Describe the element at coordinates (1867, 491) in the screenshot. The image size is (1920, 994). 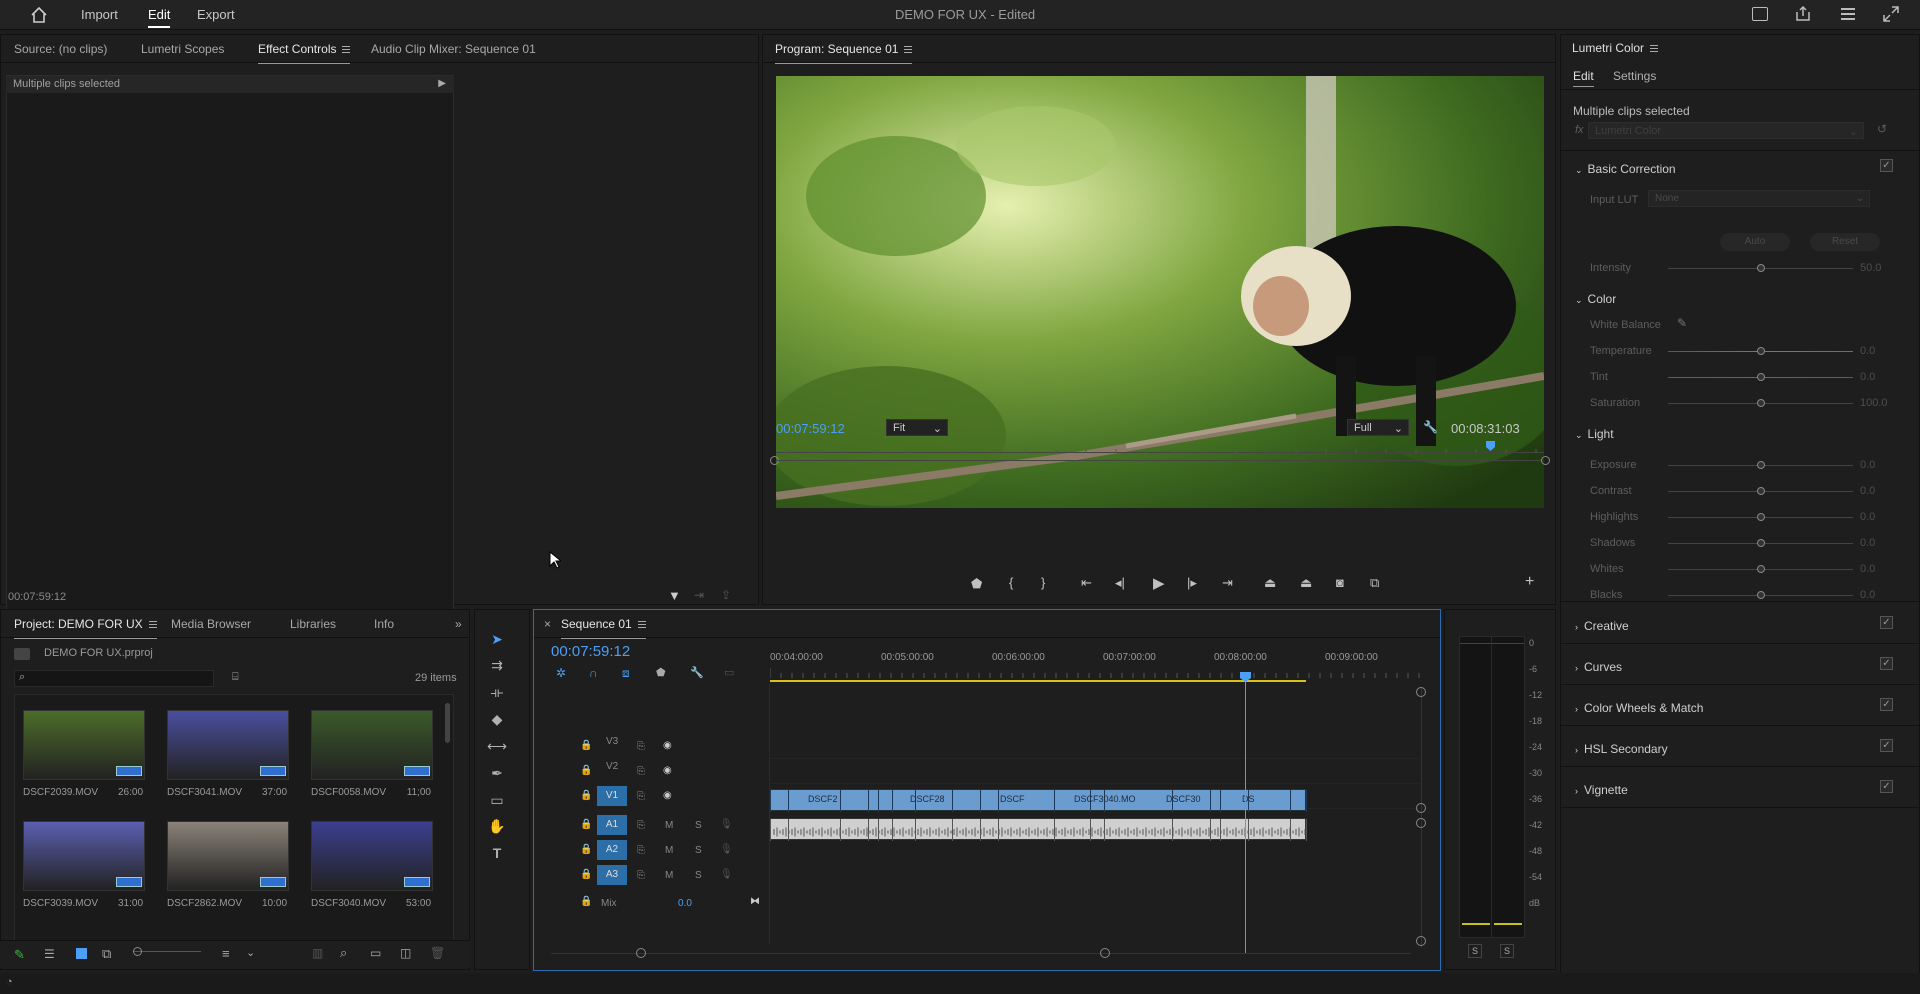
I see `contrast-value: 0.0` at that location.